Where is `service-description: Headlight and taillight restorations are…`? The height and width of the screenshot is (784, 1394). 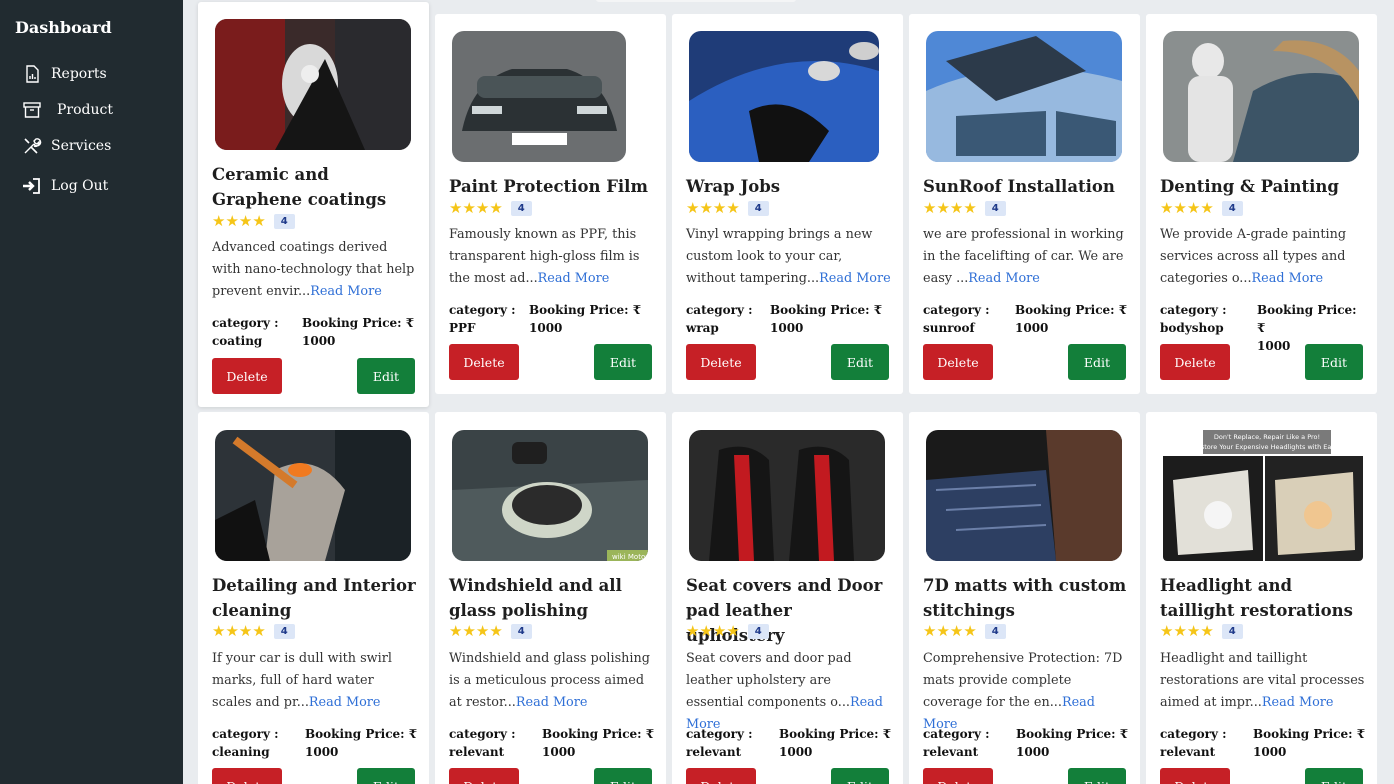 service-description: Headlight and taillight restorations are… is located at coordinates (1262, 680).